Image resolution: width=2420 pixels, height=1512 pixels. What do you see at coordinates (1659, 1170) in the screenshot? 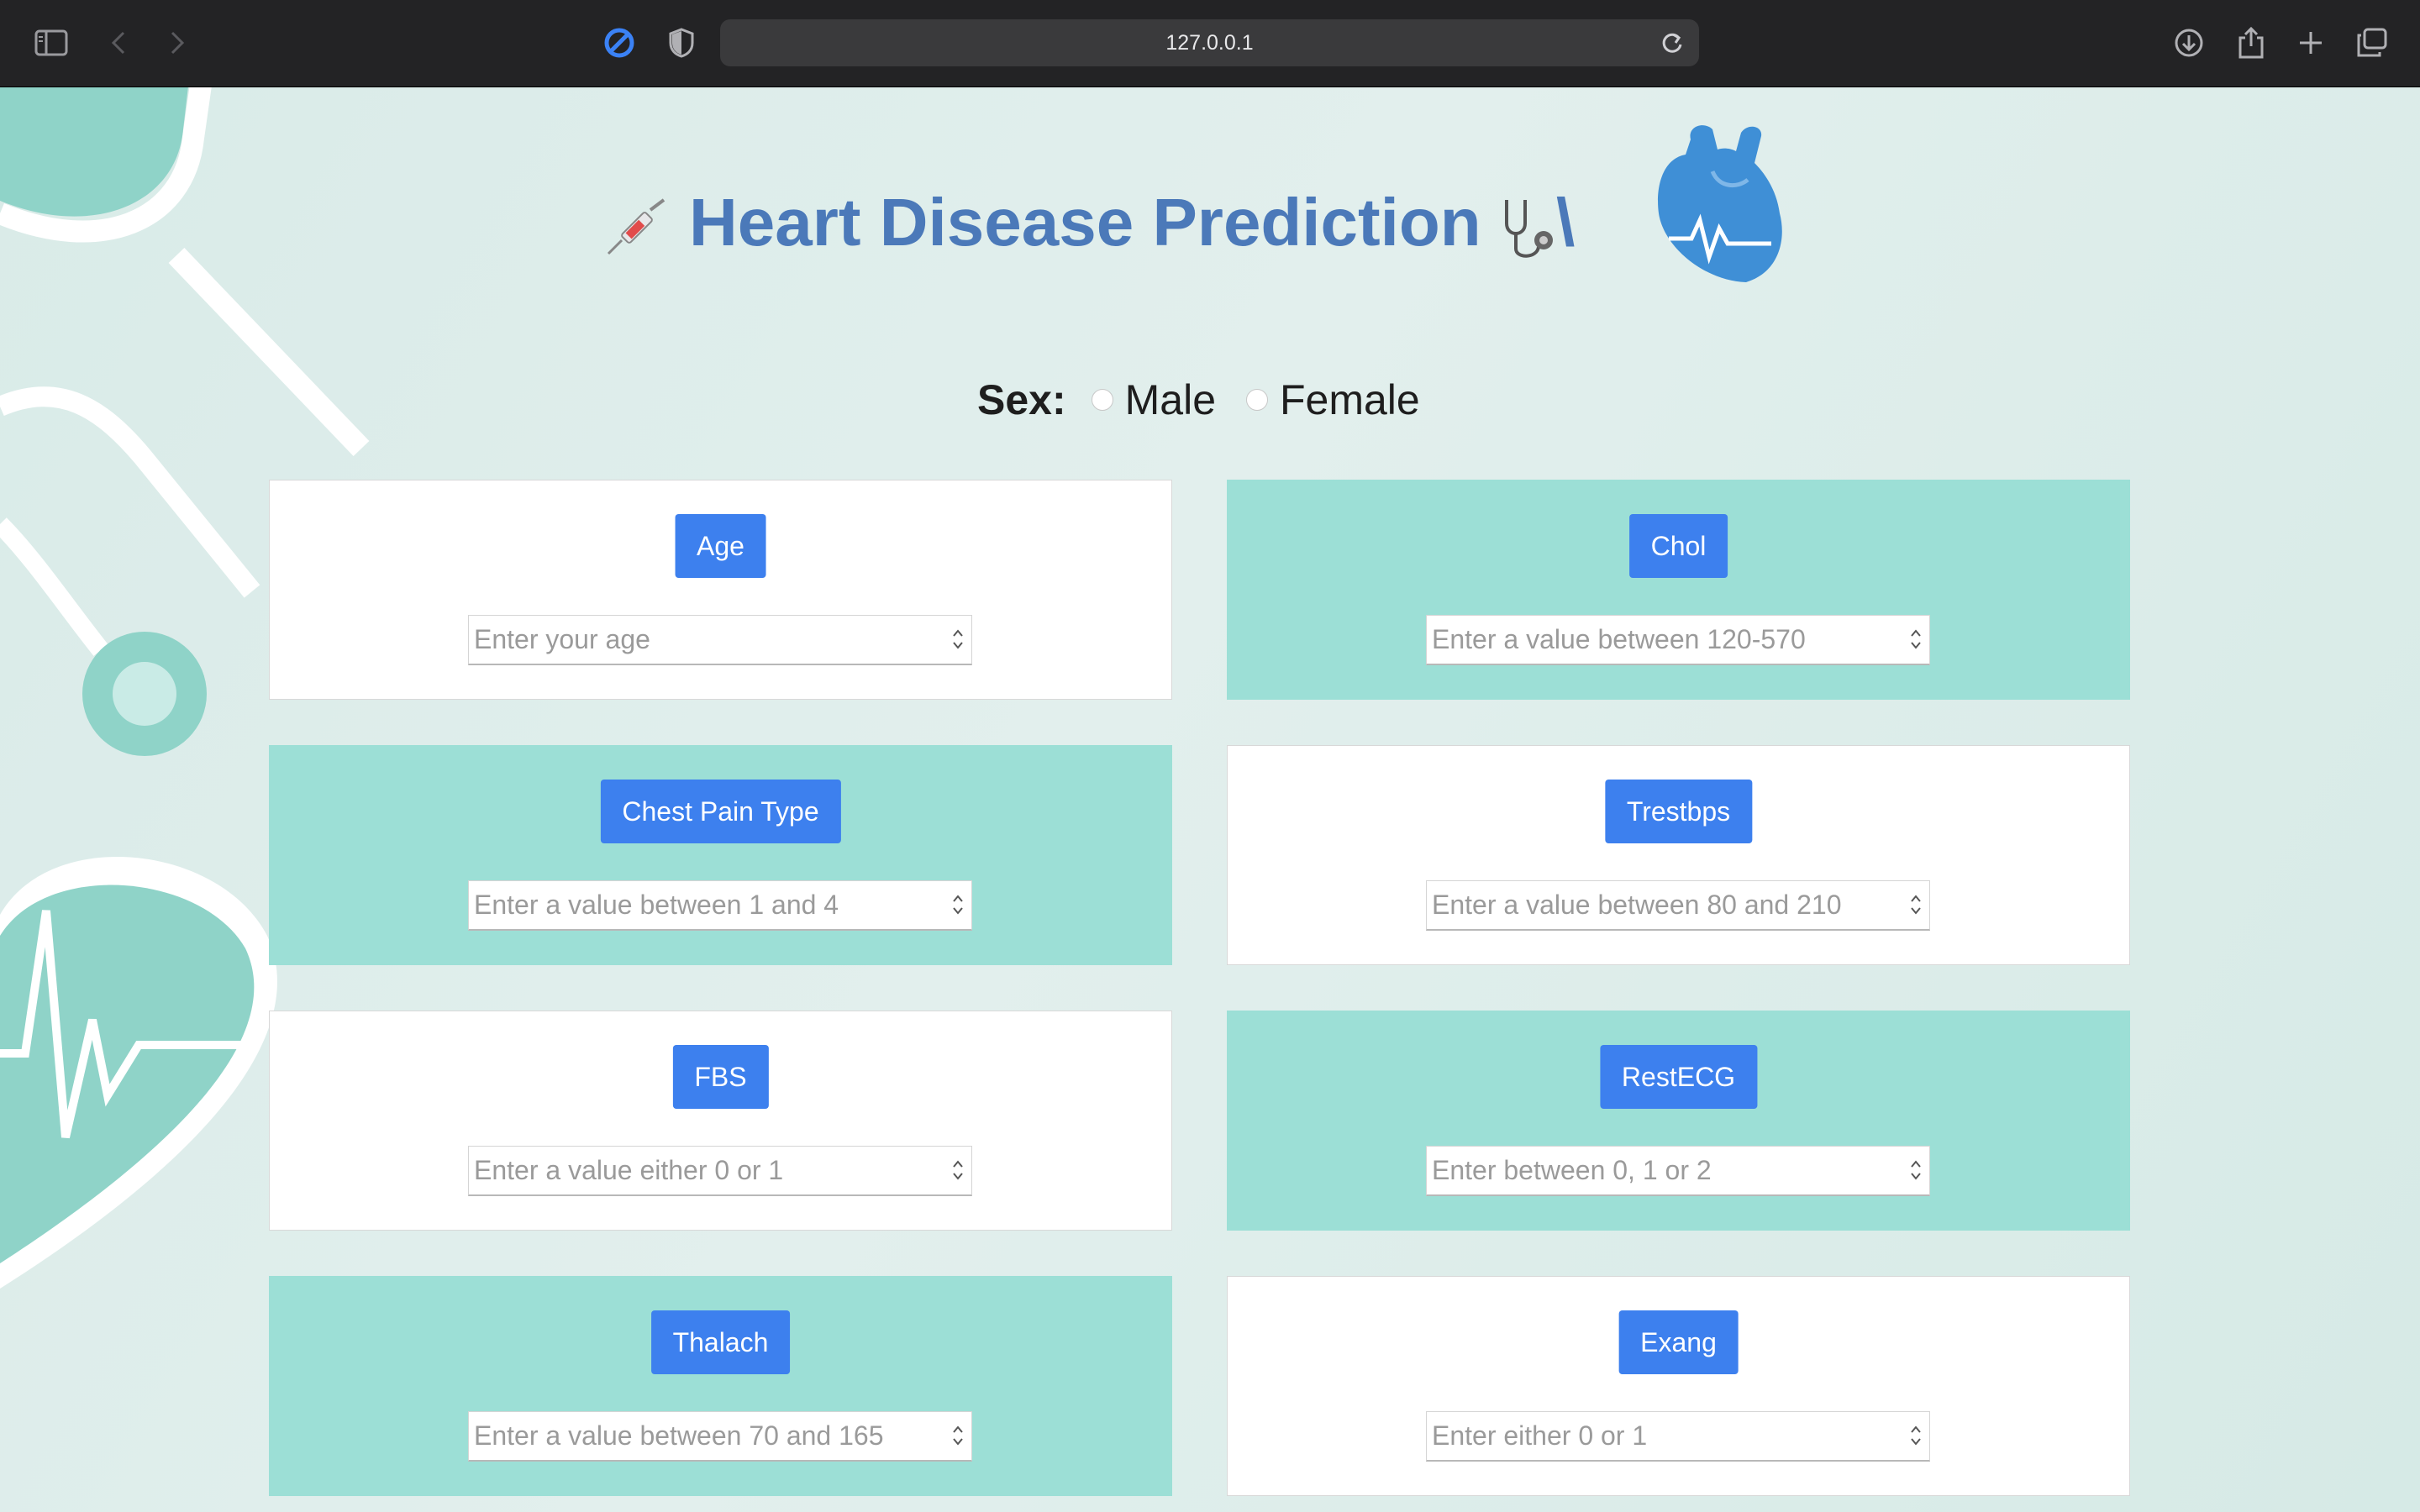
I see `restecg-input` at bounding box center [1659, 1170].